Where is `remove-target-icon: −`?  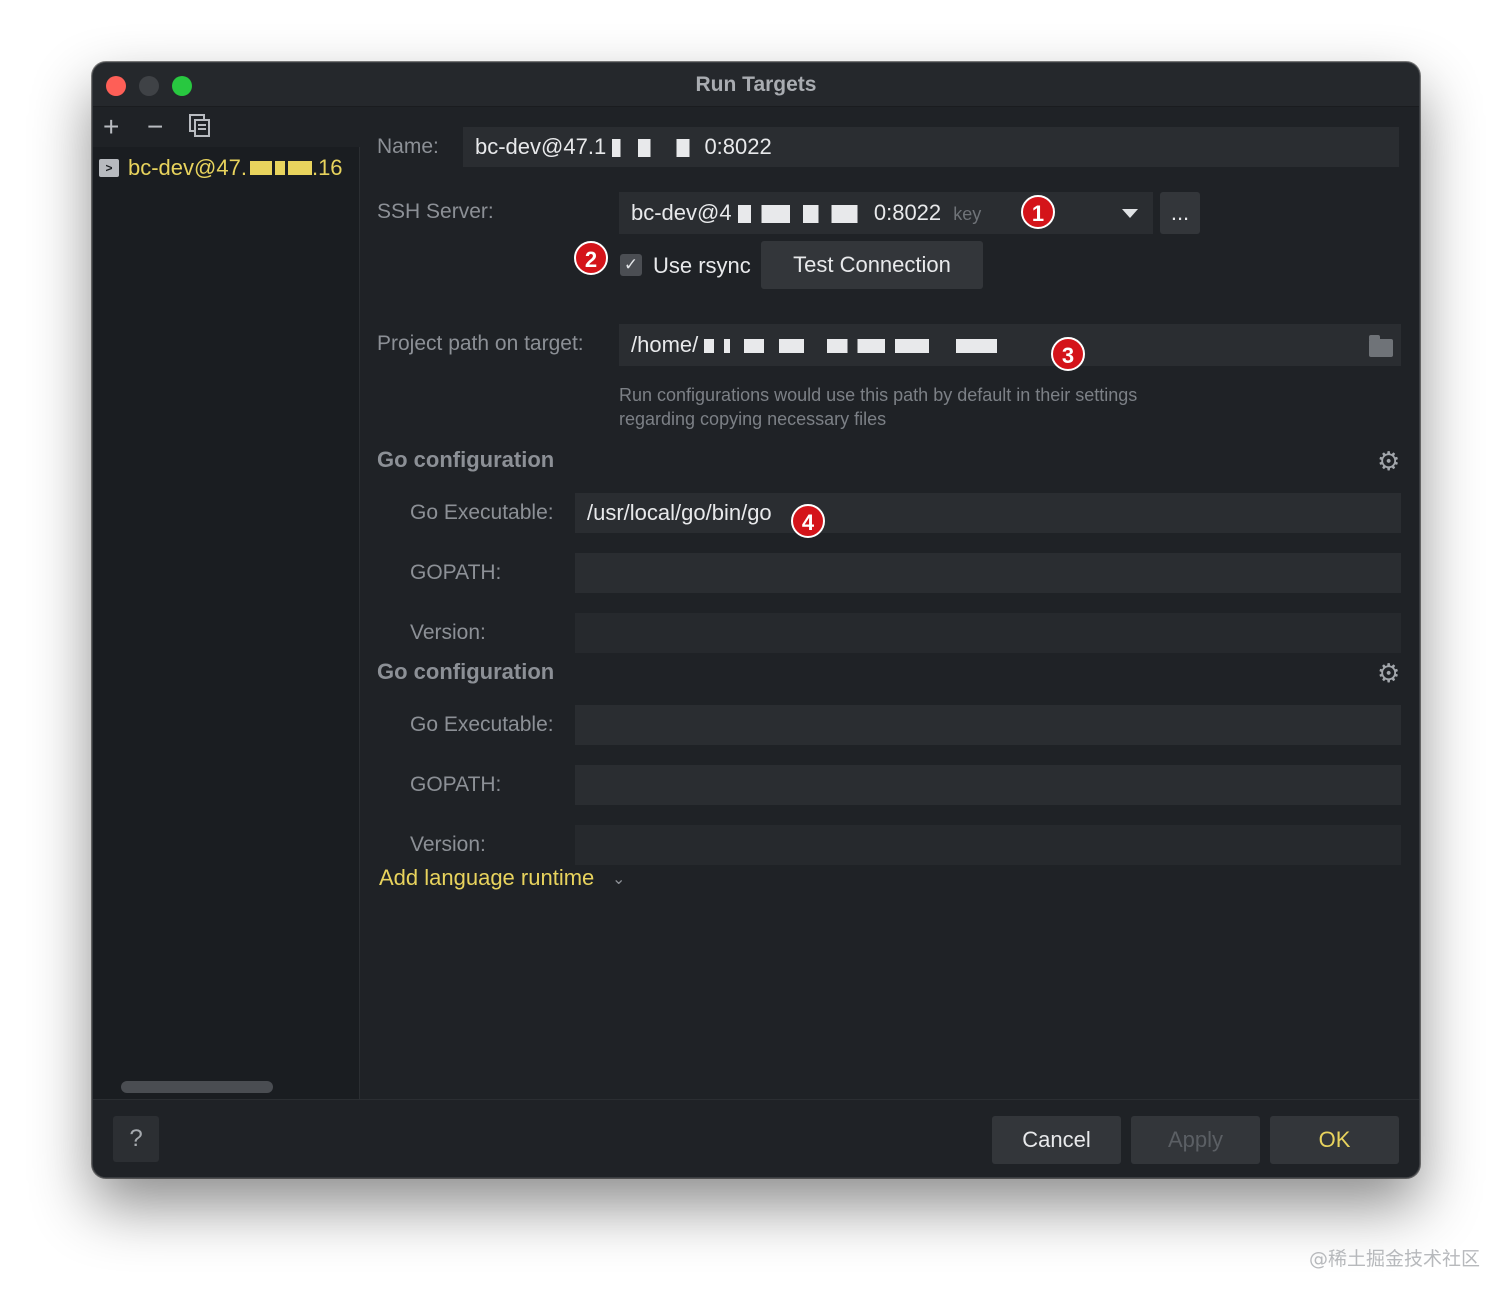
remove-target-icon: − is located at coordinates (155, 127).